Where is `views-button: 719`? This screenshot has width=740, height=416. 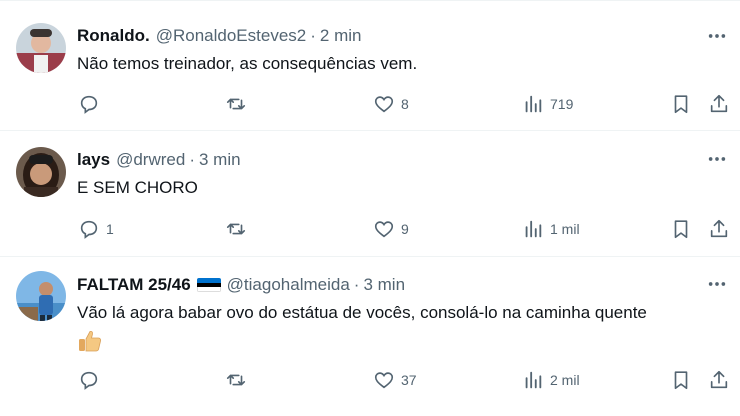
views-button: 719 is located at coordinates (547, 104).